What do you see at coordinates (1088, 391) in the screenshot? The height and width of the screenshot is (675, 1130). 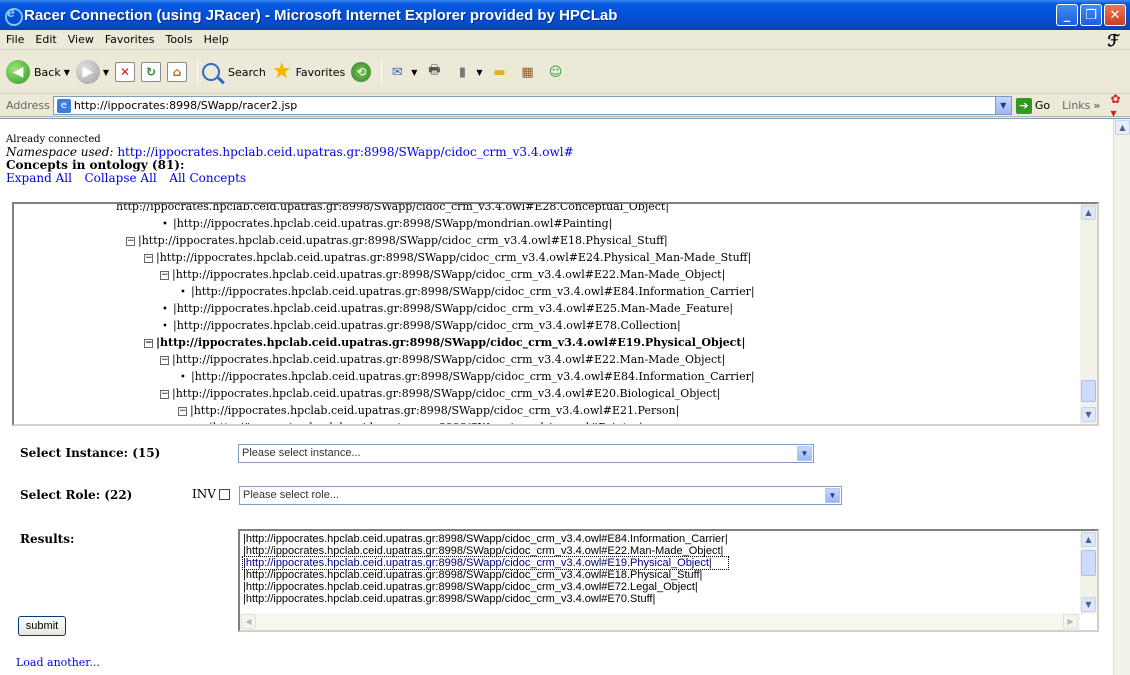 I see `tree-scroll-thumb` at bounding box center [1088, 391].